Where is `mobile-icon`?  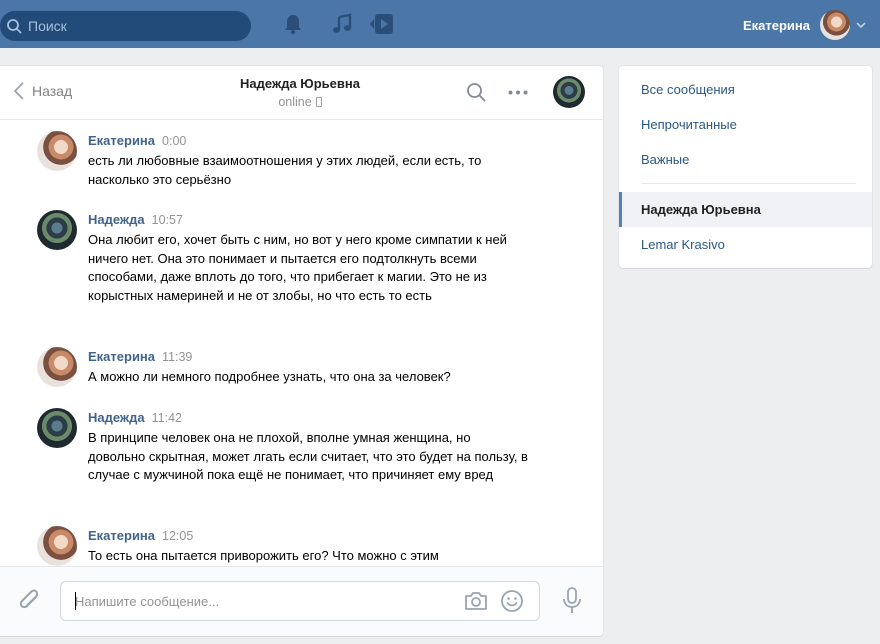
mobile-icon is located at coordinates (318, 102).